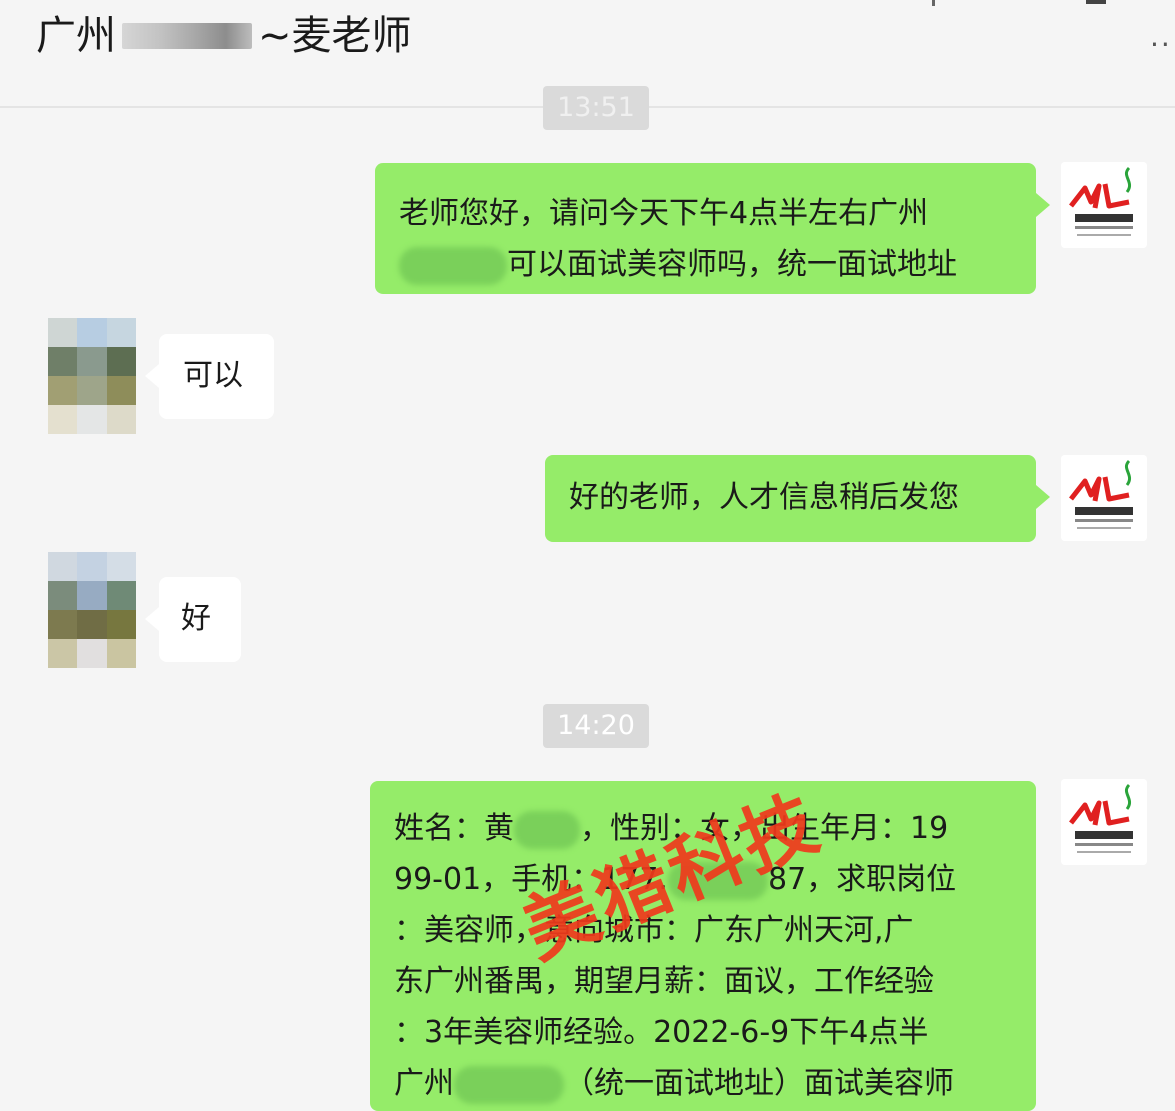  Describe the element at coordinates (664, 213) in the screenshot. I see `message-line: 老师您好，请问今天下午4点半左右广州` at that location.